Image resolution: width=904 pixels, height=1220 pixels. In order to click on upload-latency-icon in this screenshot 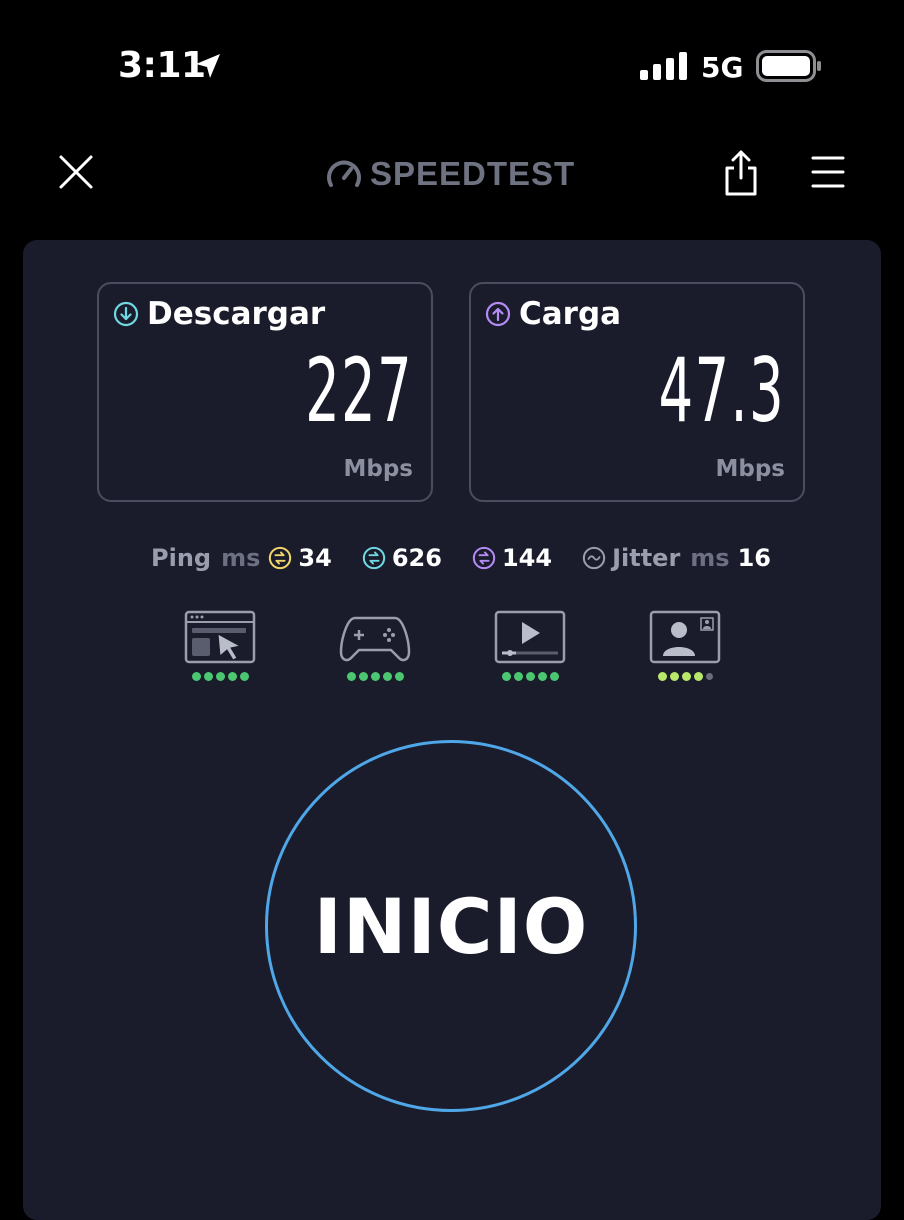, I will do `click(484, 558)`.